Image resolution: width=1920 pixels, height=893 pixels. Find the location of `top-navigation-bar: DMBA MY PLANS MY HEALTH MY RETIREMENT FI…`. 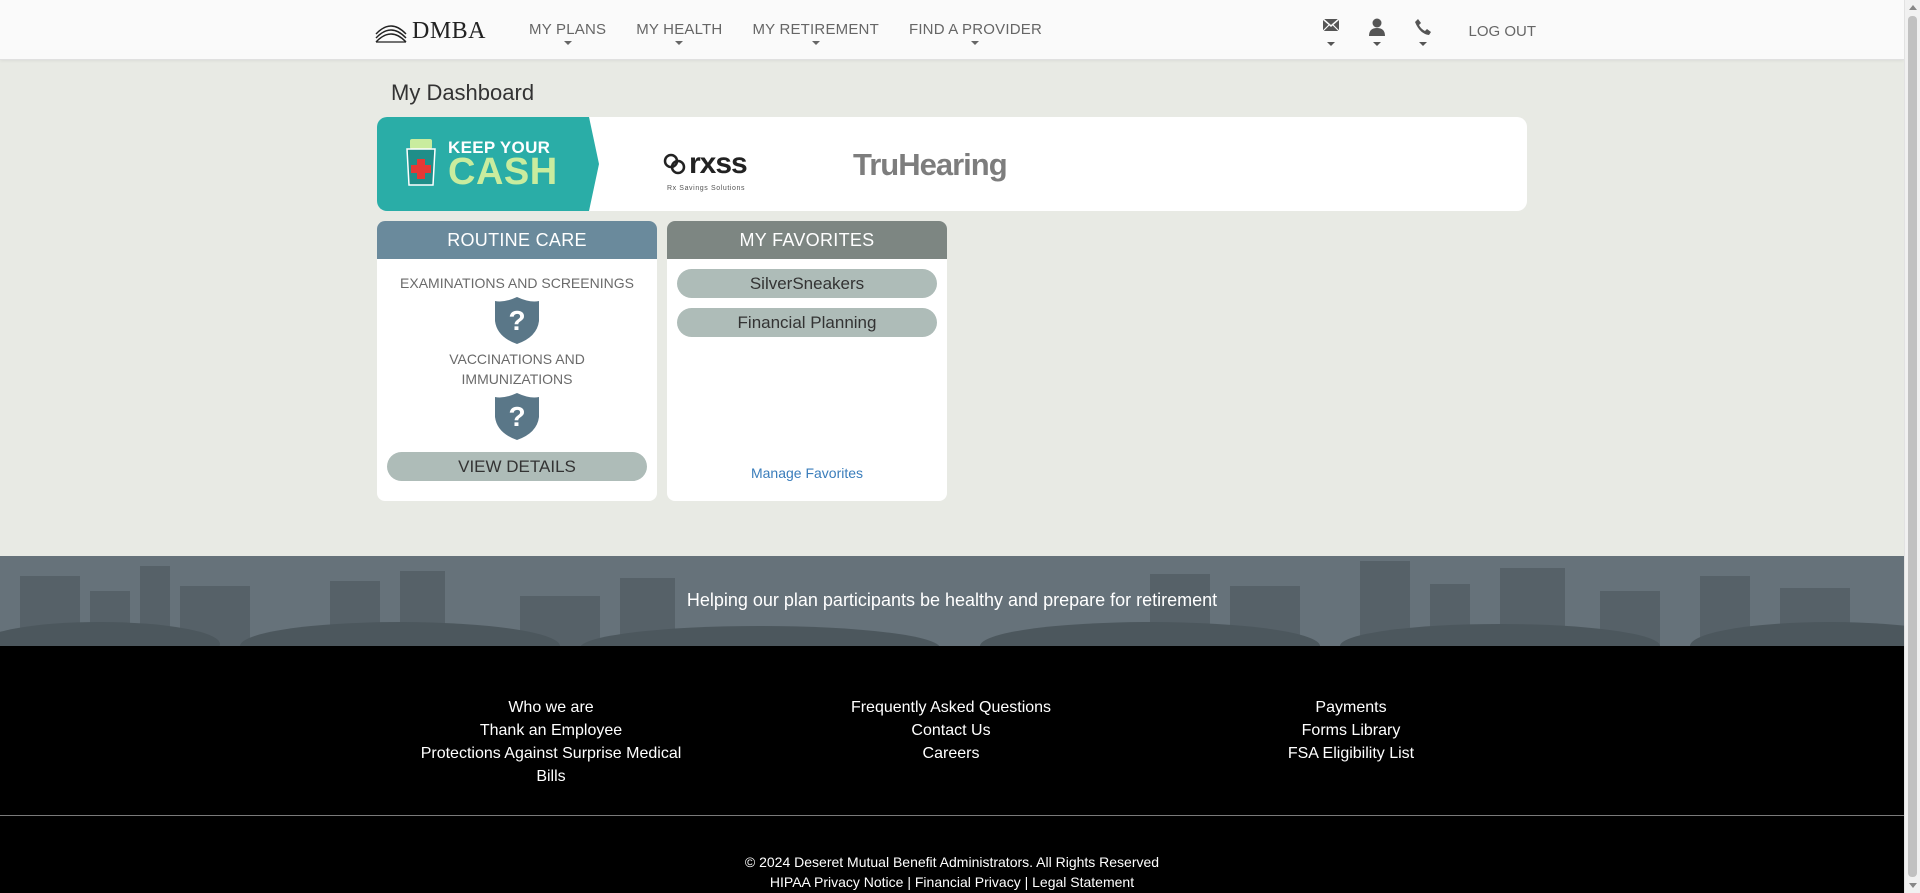

top-navigation-bar: DMBA MY PLANS MY HEALTH MY RETIREMENT FI… is located at coordinates (952, 30).